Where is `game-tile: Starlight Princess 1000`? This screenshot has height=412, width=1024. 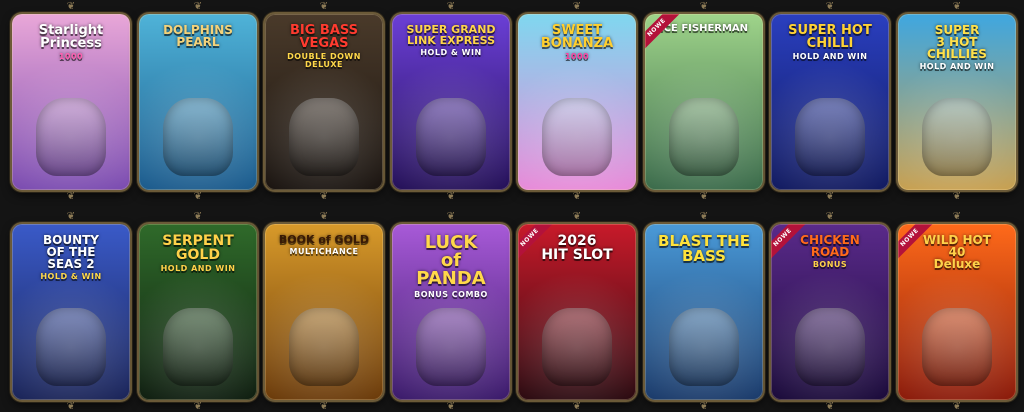
game-tile: Starlight Princess 1000 is located at coordinates (71, 102).